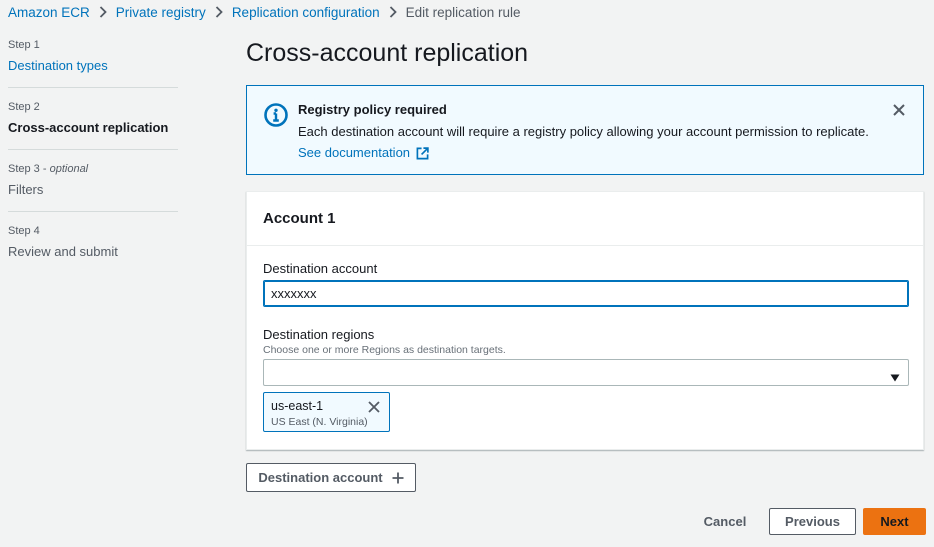 The image size is (934, 547). I want to click on add-destination-account-button: Destination account, so click(331, 477).